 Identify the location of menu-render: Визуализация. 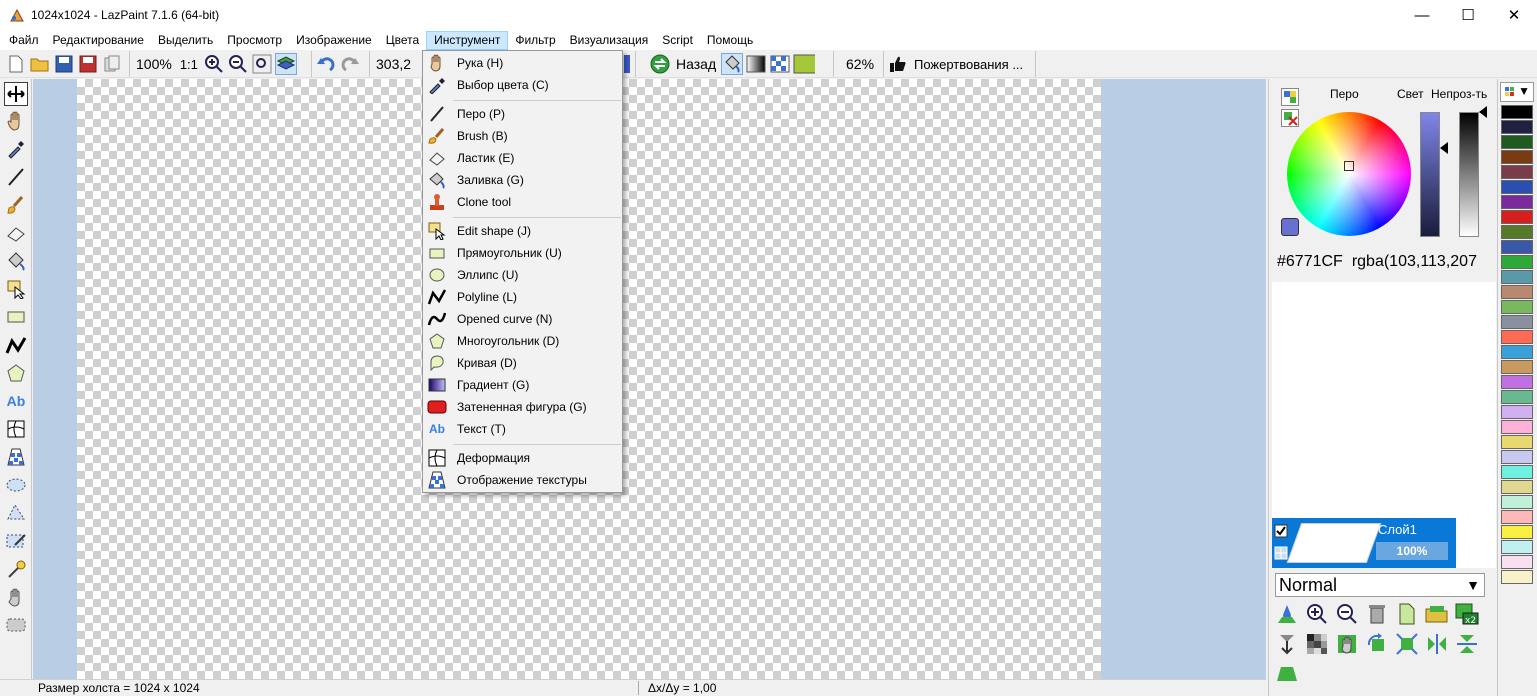
(609, 40).